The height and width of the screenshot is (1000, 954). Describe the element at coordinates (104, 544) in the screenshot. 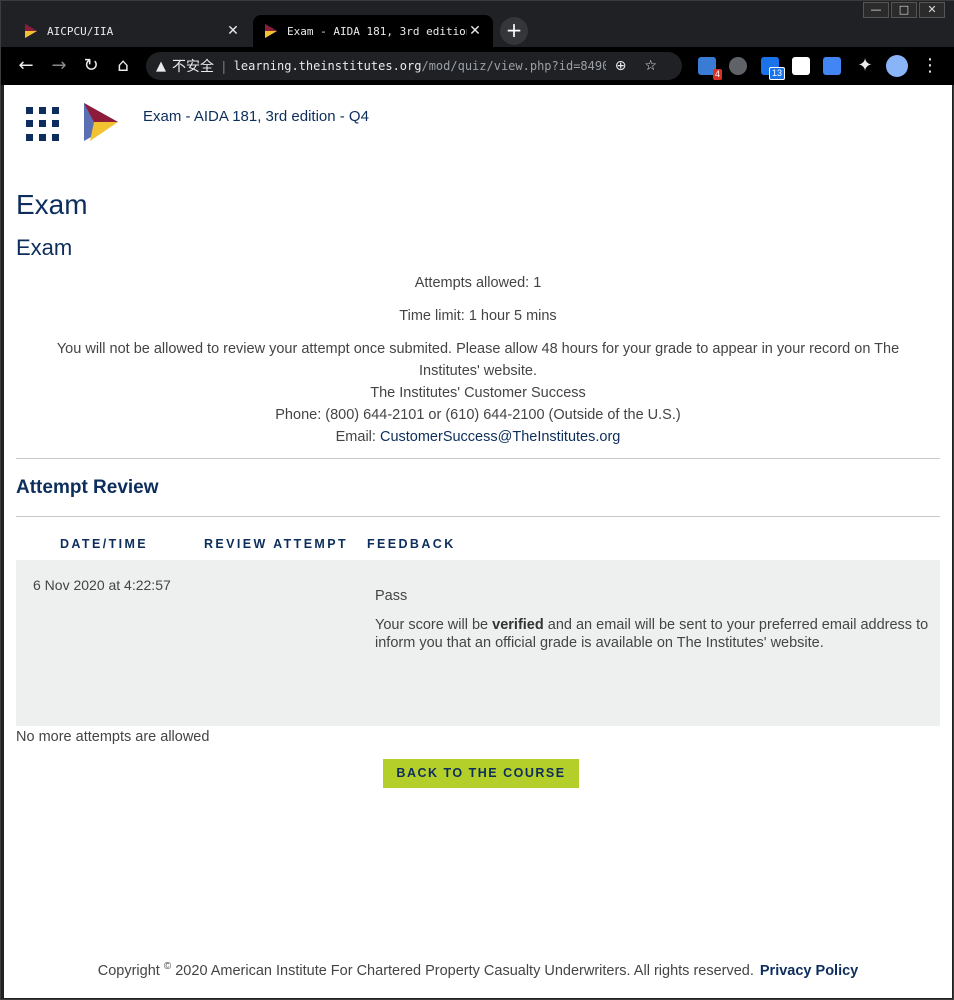

I see `column-header-datetime: DATE/TIME` at that location.